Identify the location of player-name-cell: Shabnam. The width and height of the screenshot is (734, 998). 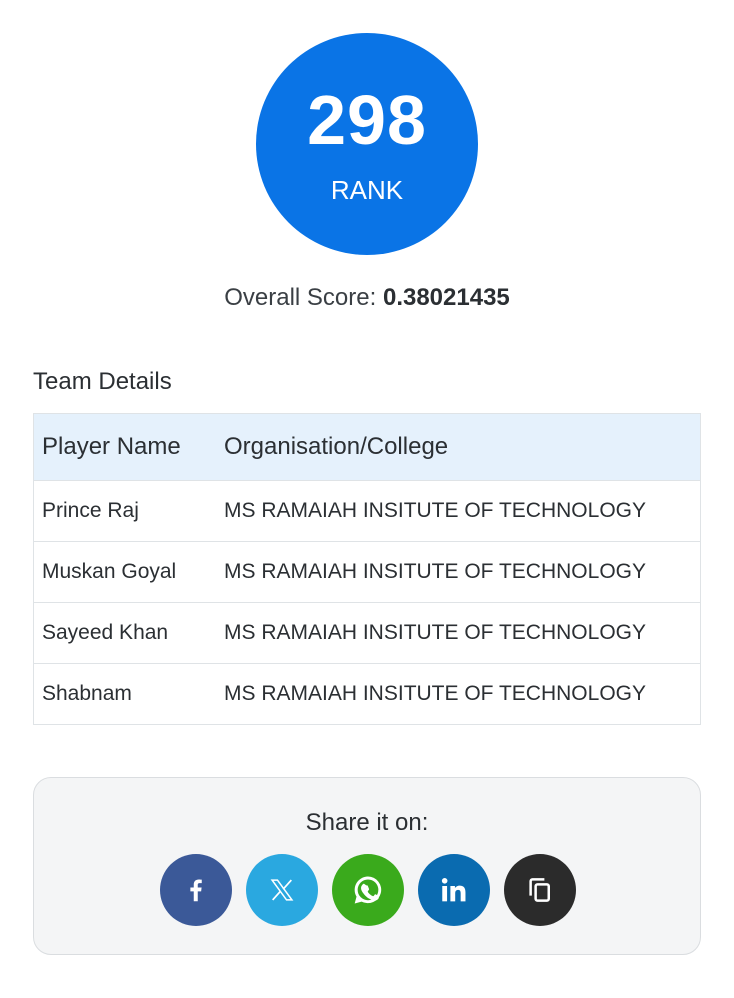
(124, 694).